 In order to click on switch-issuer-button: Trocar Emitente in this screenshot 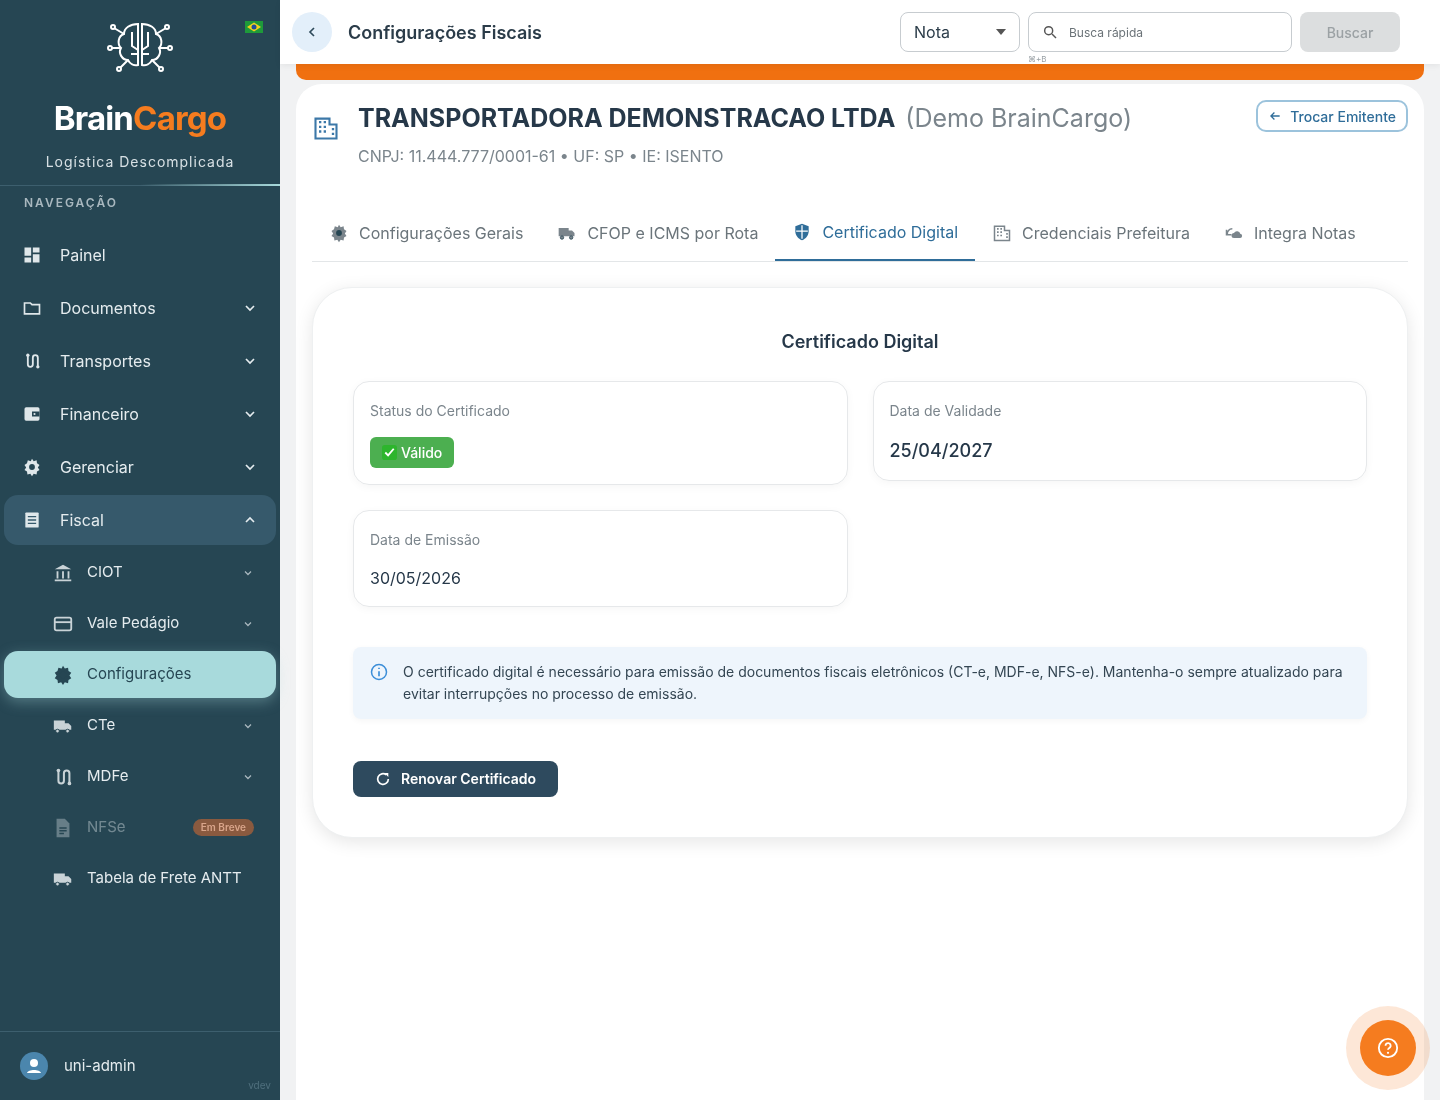, I will do `click(1332, 116)`.